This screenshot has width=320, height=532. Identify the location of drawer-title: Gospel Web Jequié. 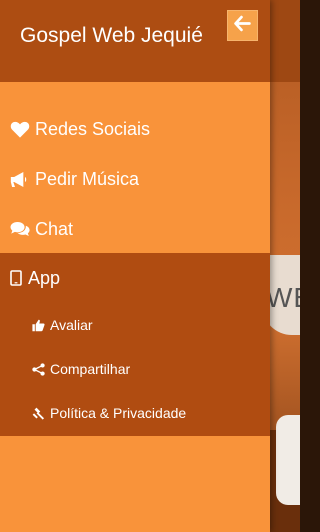
(111, 35).